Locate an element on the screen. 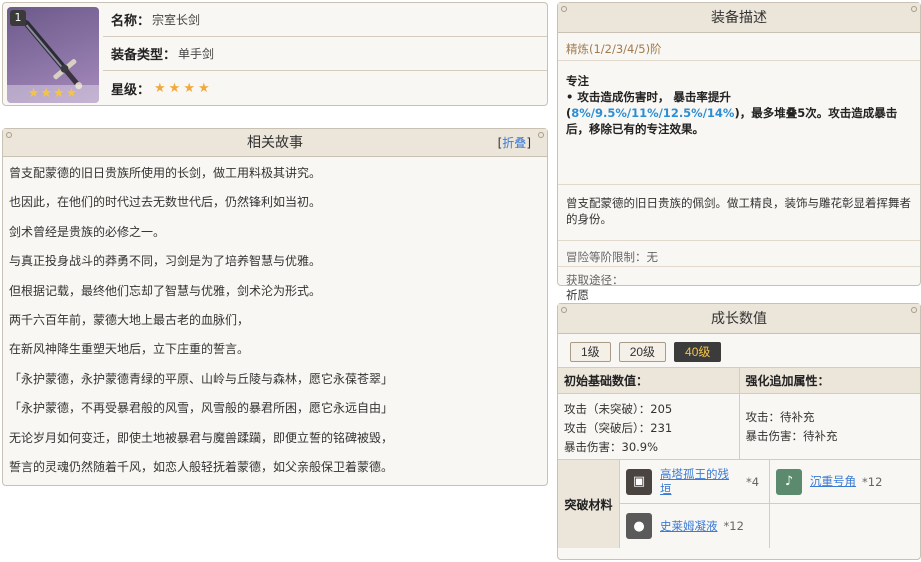 The width and height of the screenshot is (921, 562). material-item: ▣ 高塔孤王的残垣 *4 is located at coordinates (695, 482).